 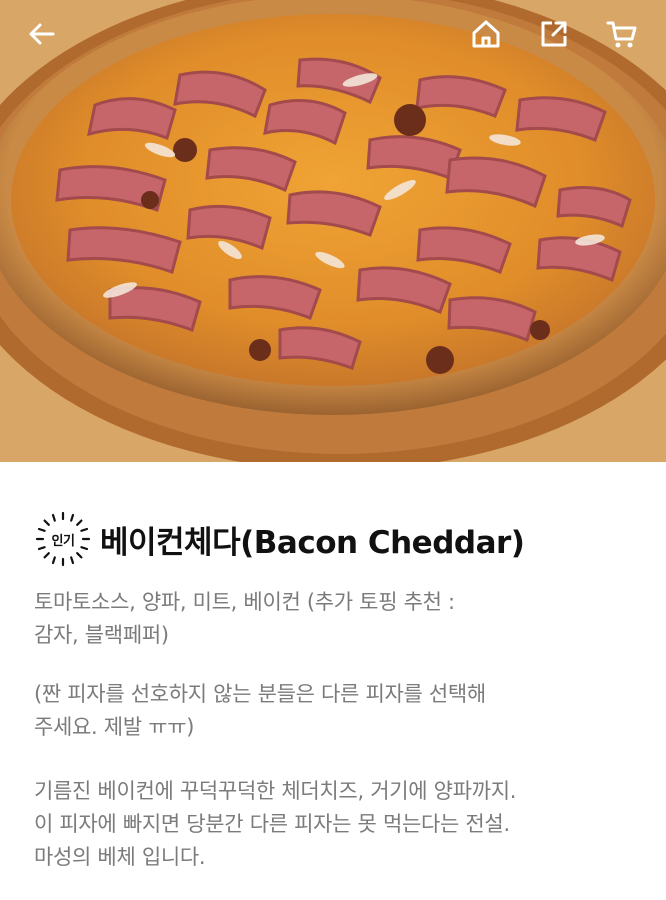 I want to click on home-icon, so click(x=486, y=34).